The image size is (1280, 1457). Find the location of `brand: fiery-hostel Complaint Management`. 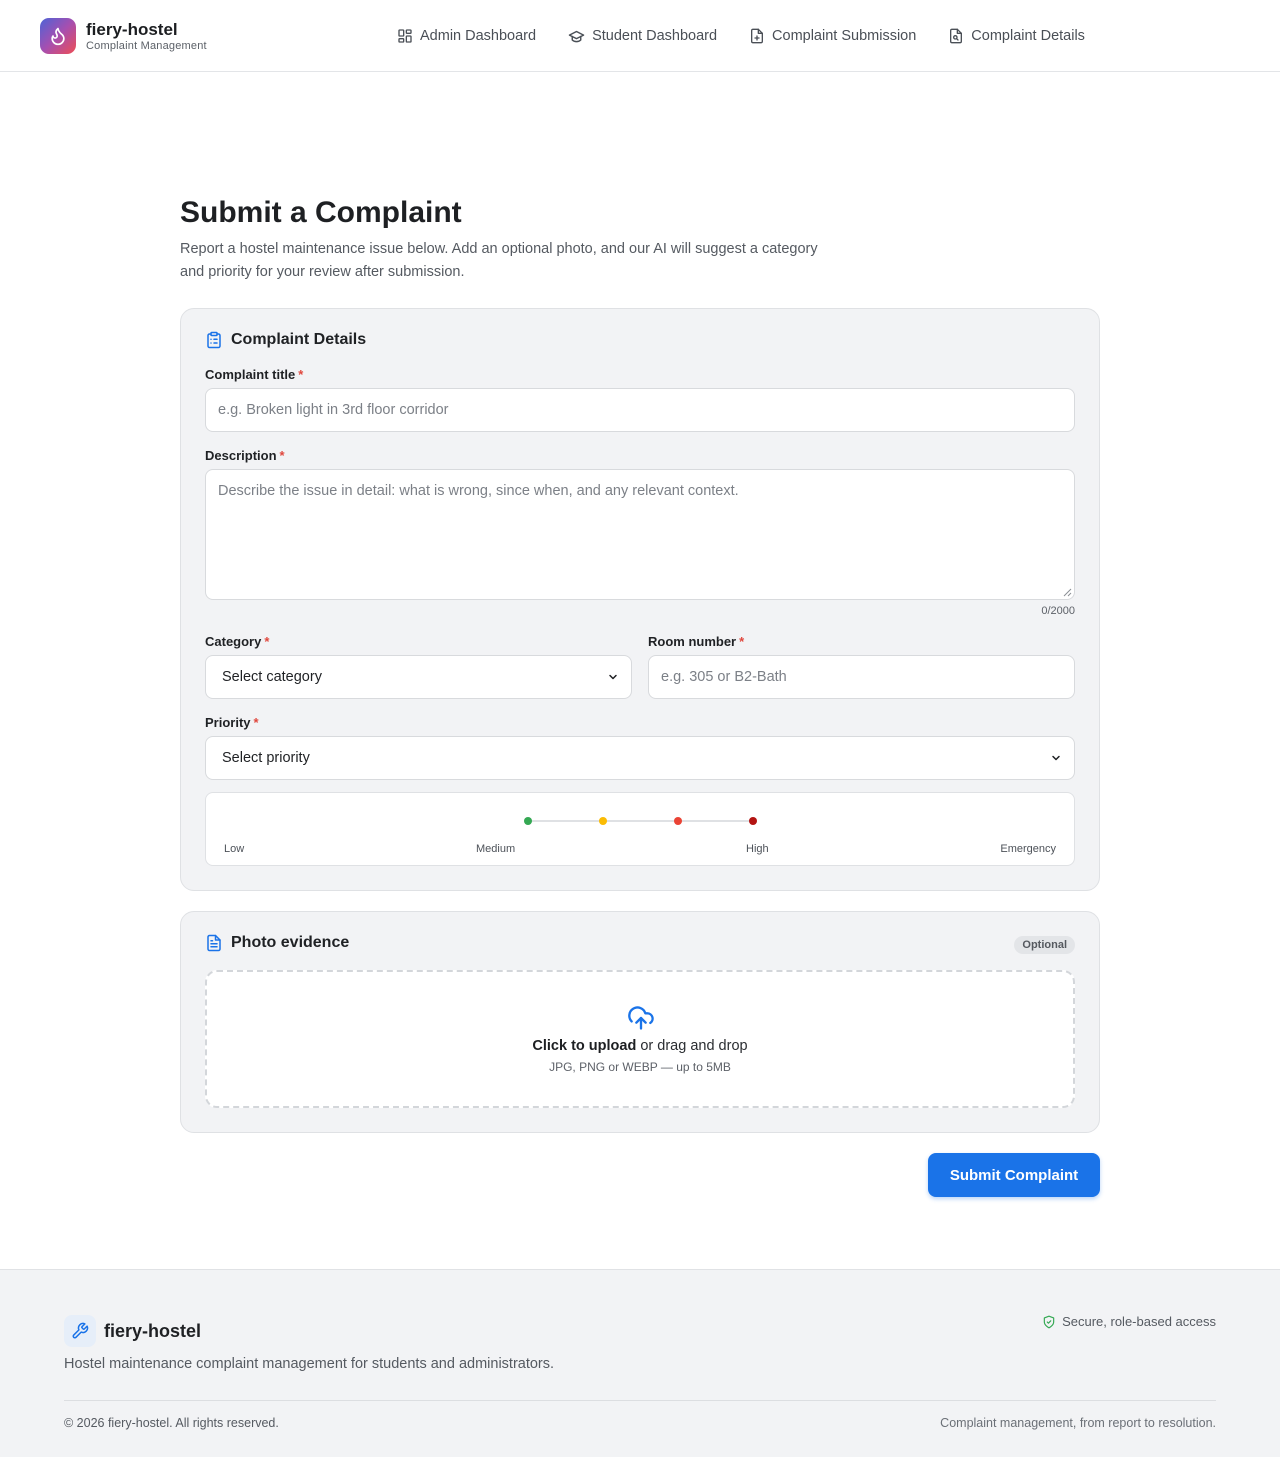

brand: fiery-hostel Complaint Management is located at coordinates (123, 36).